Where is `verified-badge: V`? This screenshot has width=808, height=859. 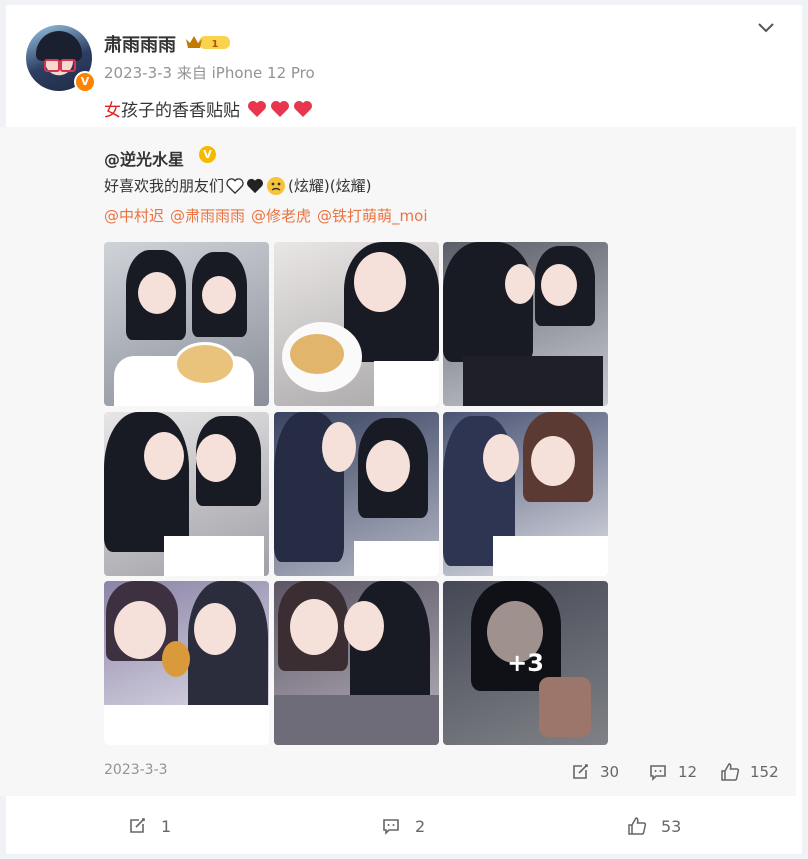 verified-badge: V is located at coordinates (85, 82).